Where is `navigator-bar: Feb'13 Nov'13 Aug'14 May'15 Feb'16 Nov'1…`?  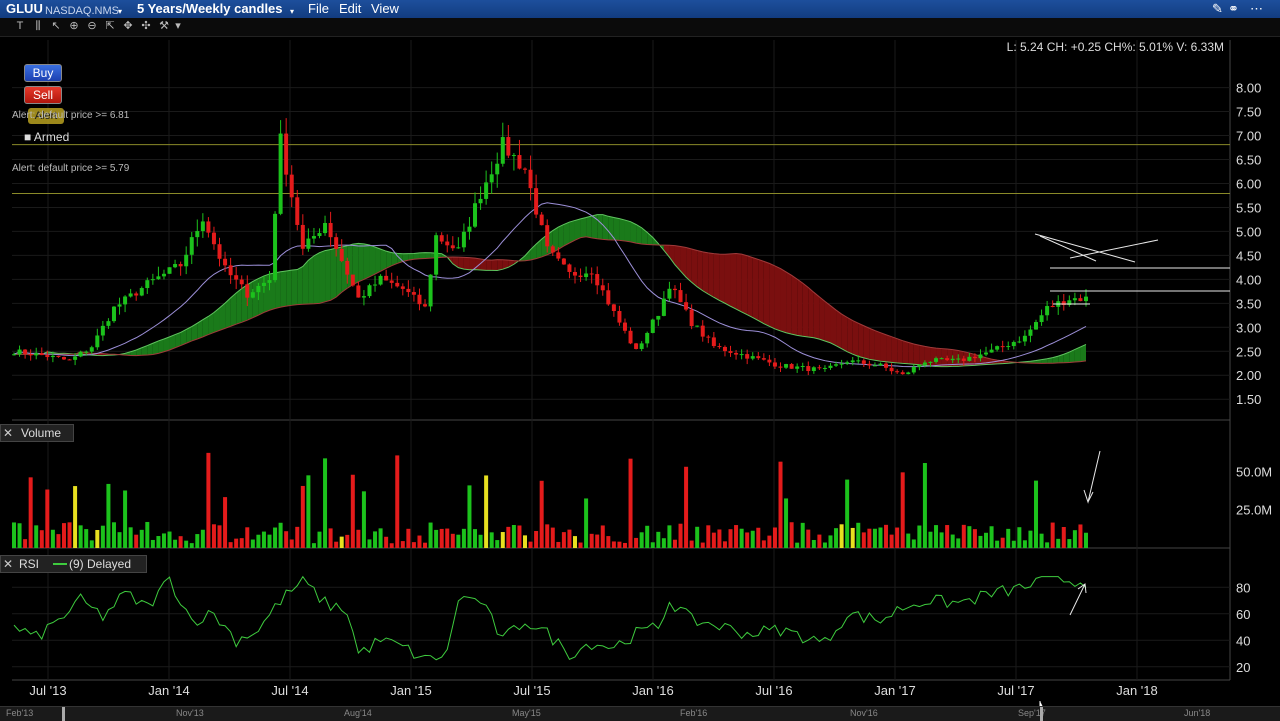
navigator-bar: Feb'13 Nov'13 Aug'14 May'15 Feb'16 Nov'1… is located at coordinates (640, 713).